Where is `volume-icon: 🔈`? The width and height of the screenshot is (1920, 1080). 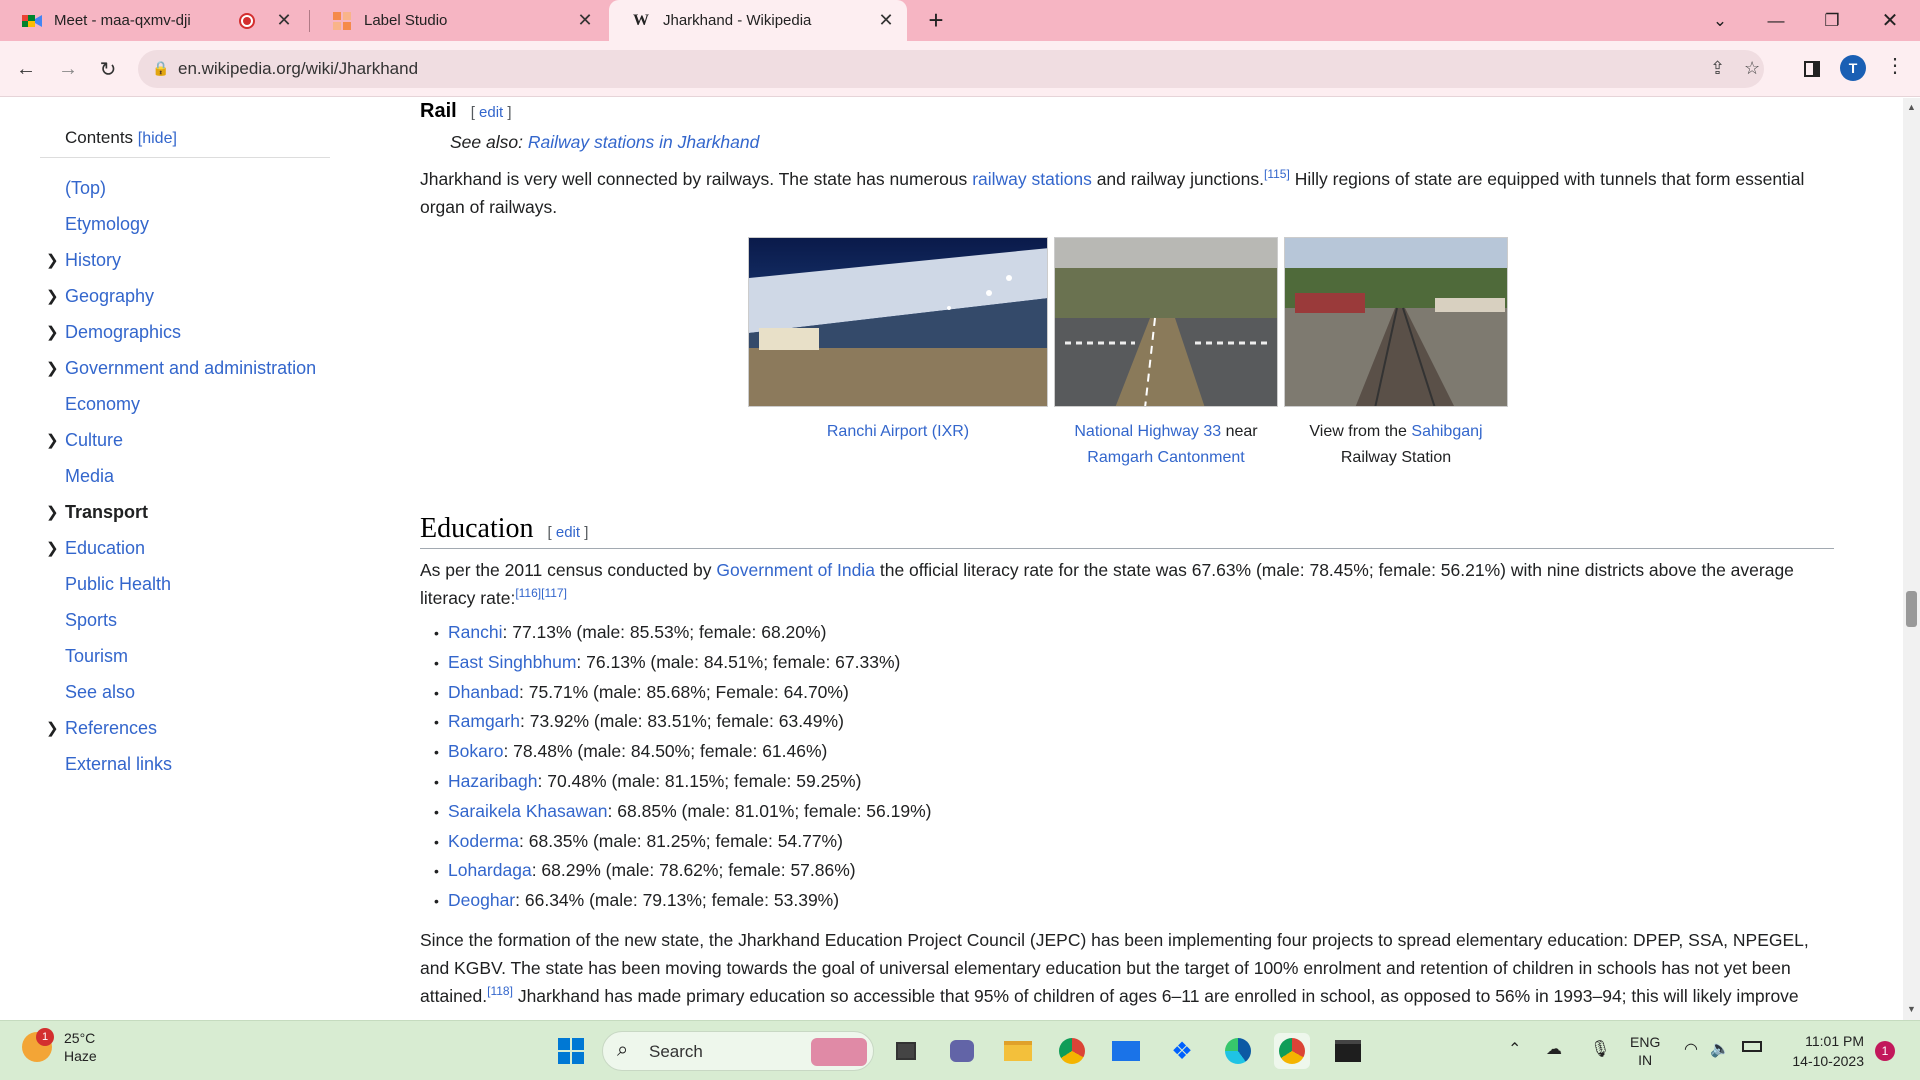
volume-icon: 🔈 is located at coordinates (1720, 1049).